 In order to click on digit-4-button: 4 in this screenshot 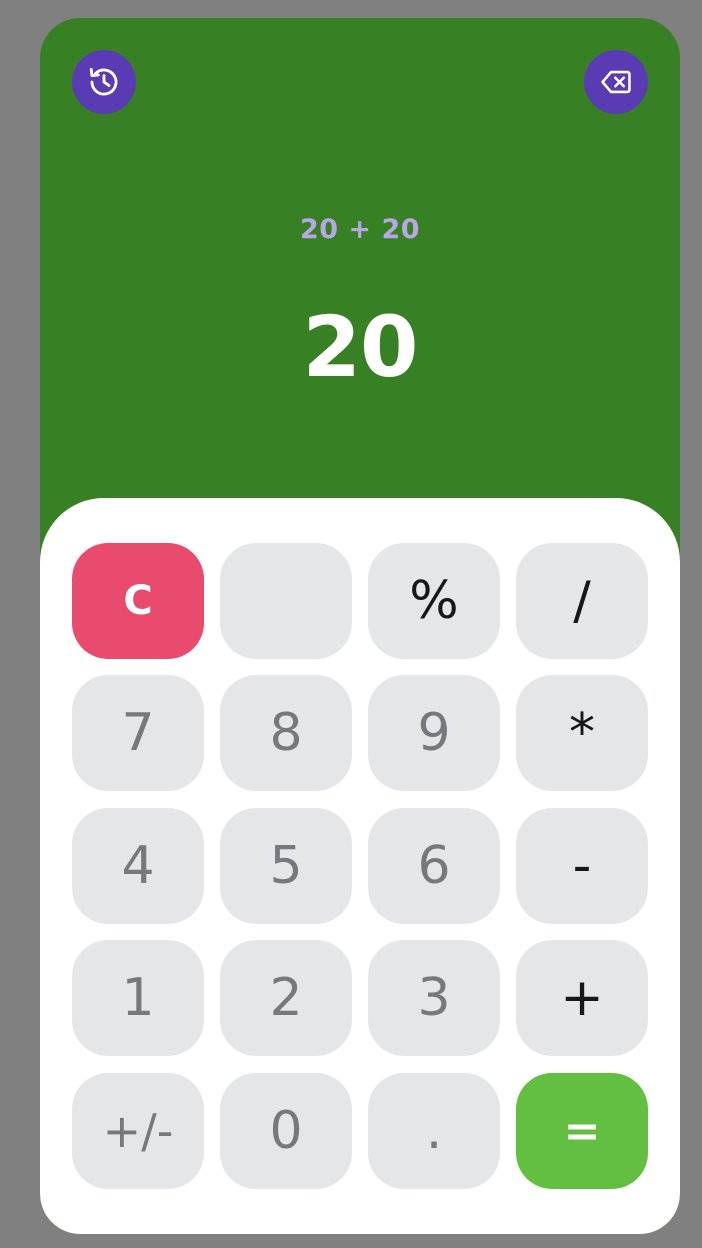, I will do `click(138, 866)`.